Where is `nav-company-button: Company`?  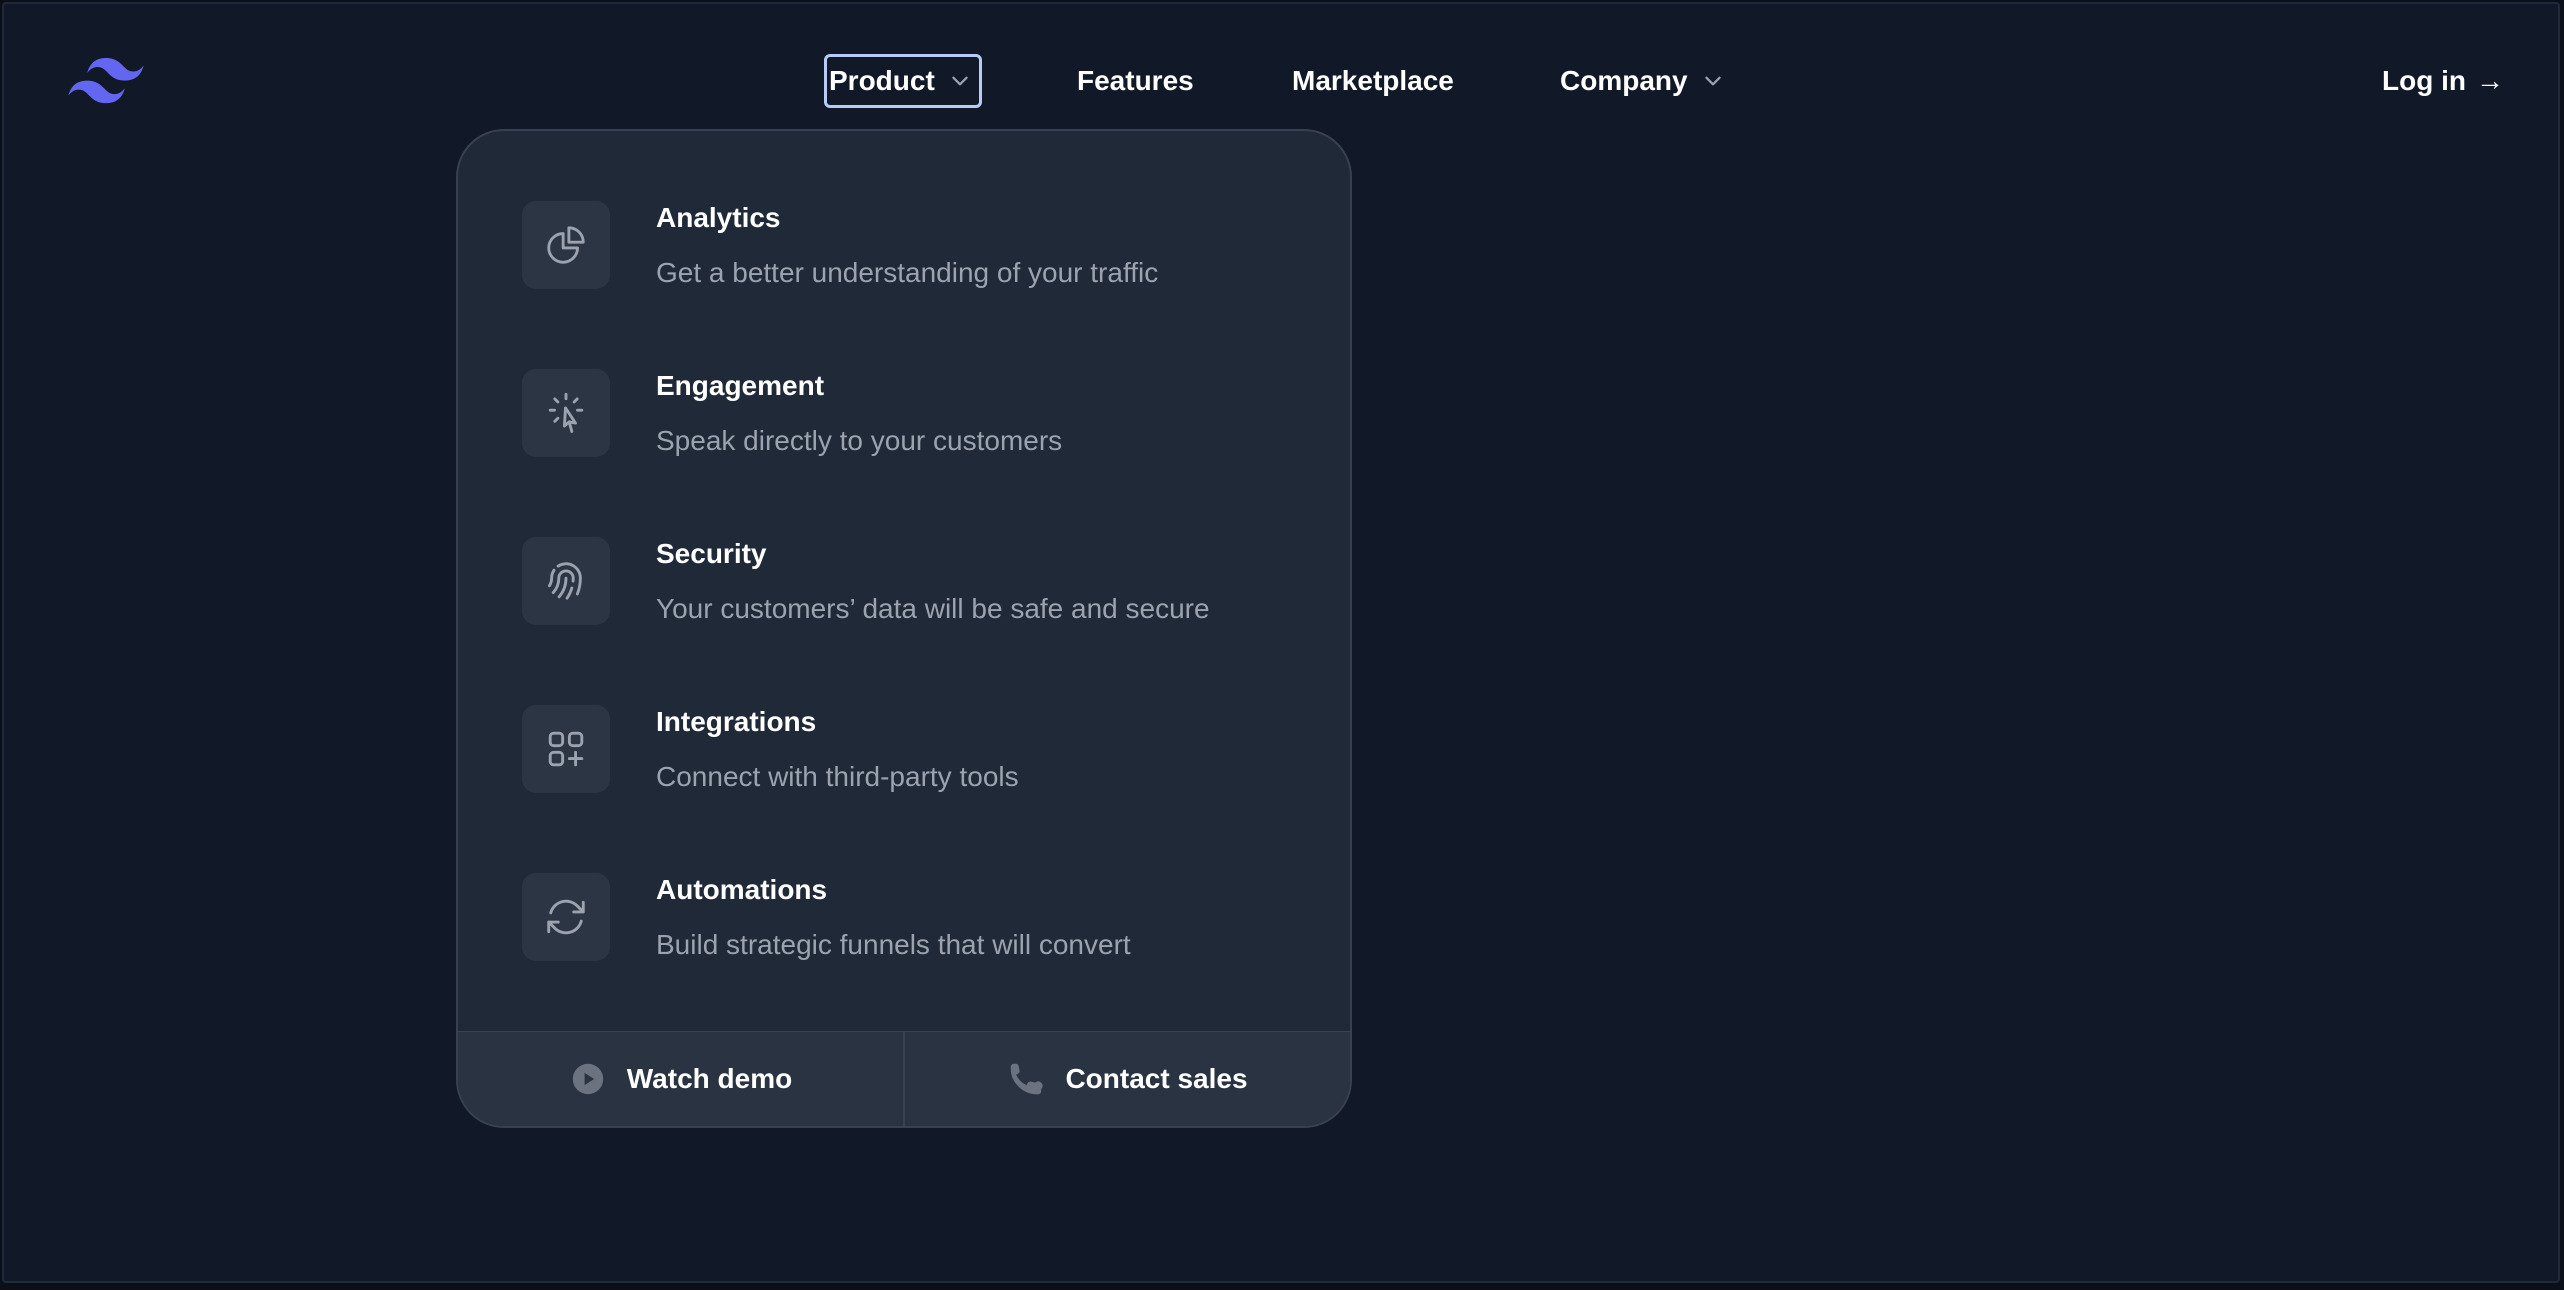
nav-company-button: Company is located at coordinates (1642, 81).